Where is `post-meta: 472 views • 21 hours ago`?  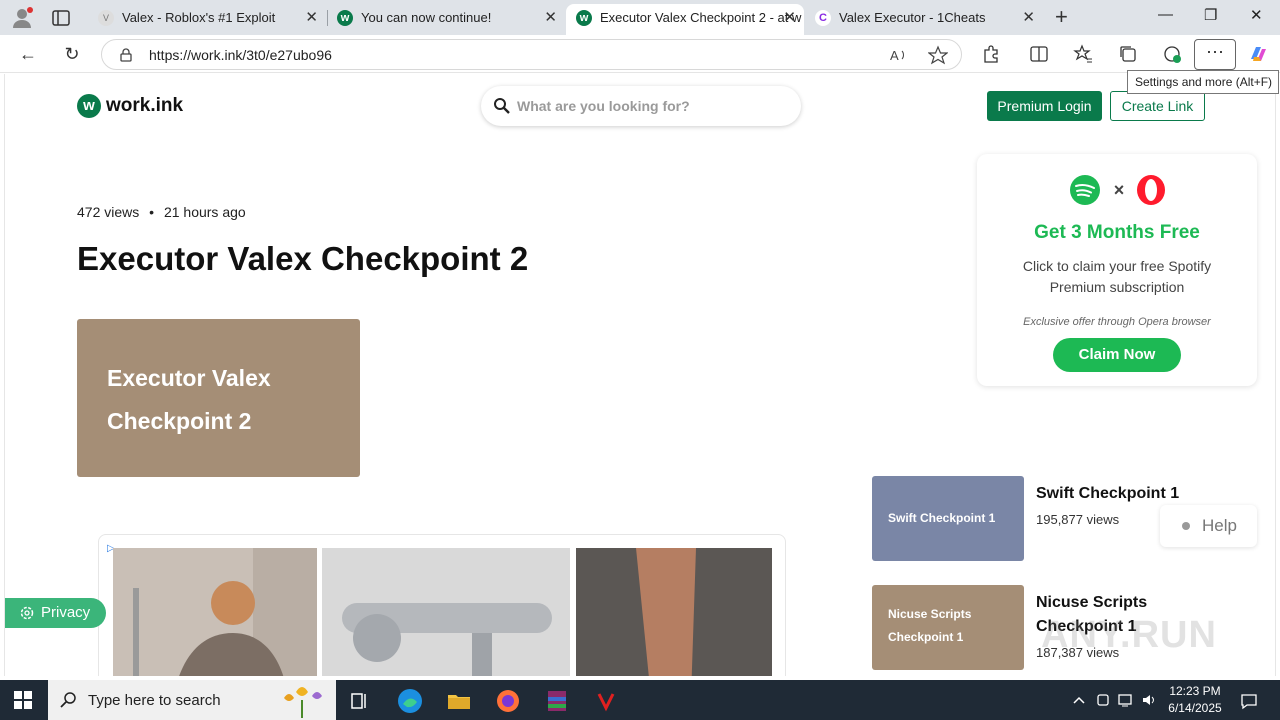 post-meta: 472 views • 21 hours ago is located at coordinates (164, 212).